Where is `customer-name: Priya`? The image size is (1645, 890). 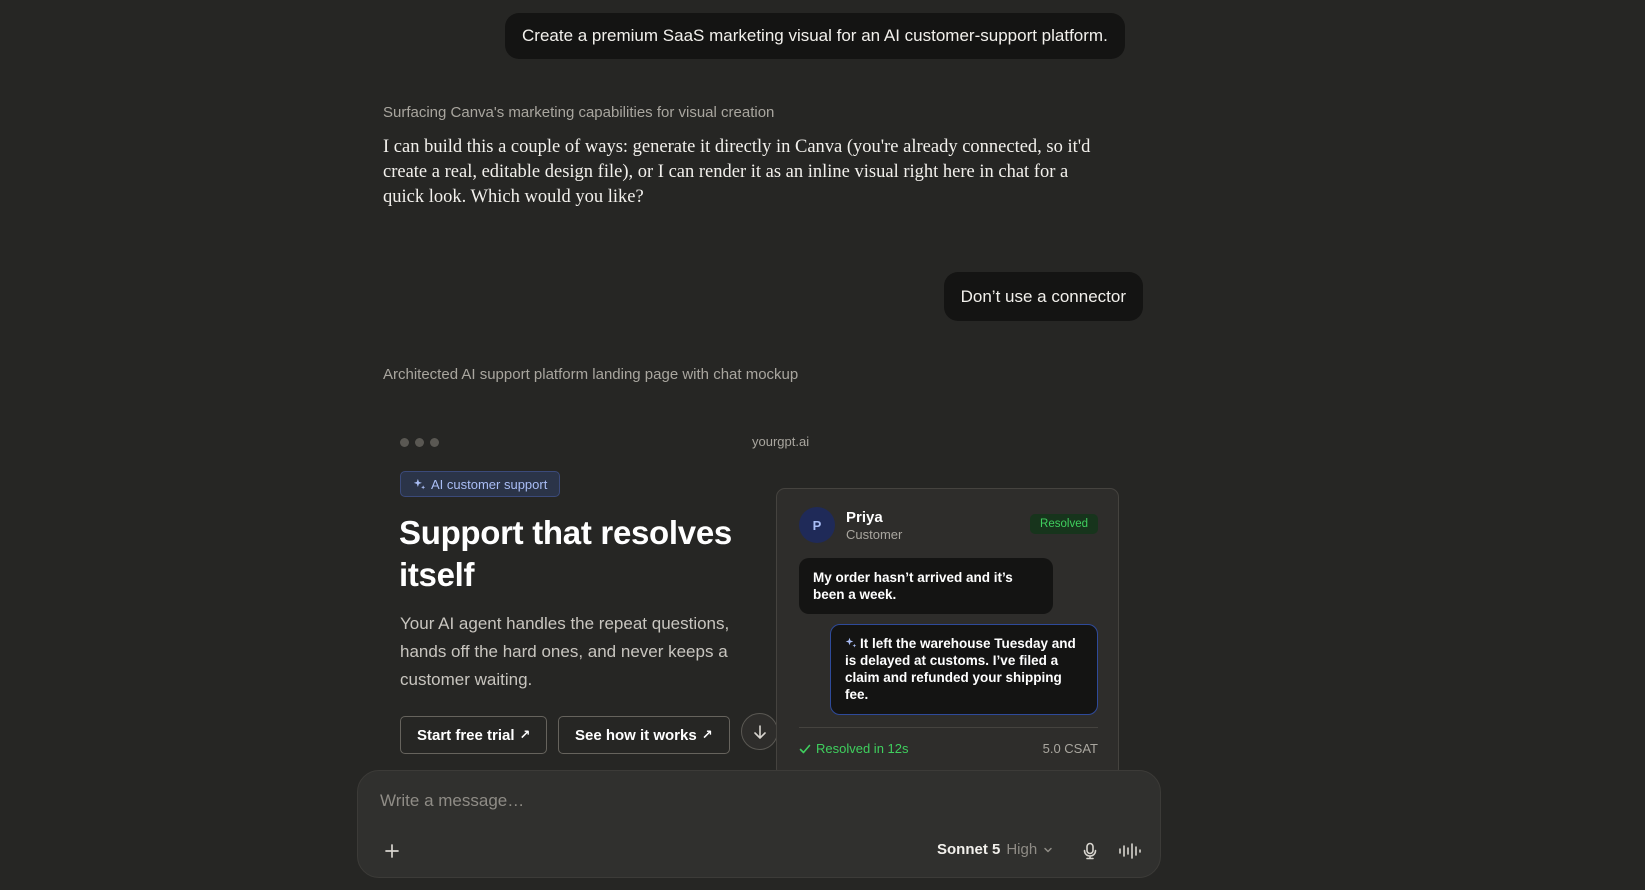 customer-name: Priya is located at coordinates (864, 517).